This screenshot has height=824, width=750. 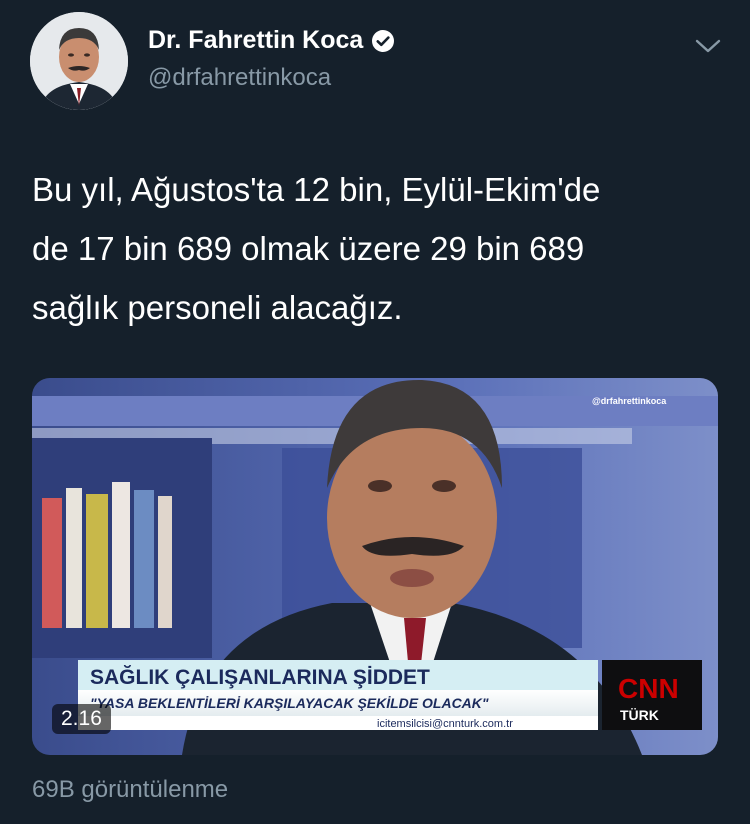 What do you see at coordinates (629, 401) in the screenshot?
I see `video-watermark: @drfahrettinkoca` at bounding box center [629, 401].